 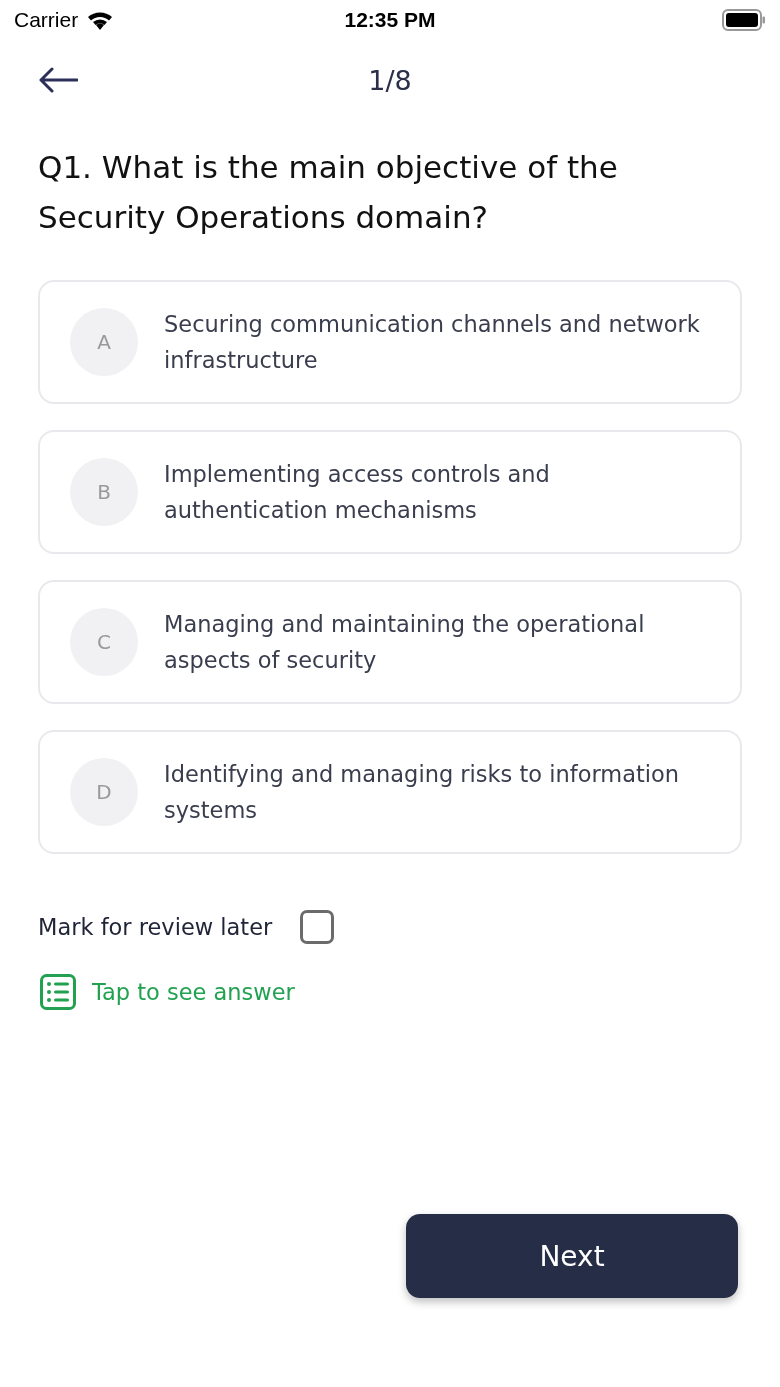 What do you see at coordinates (357, 492) in the screenshot?
I see `option-text: Implementing access controls and authentication mechanisms` at bounding box center [357, 492].